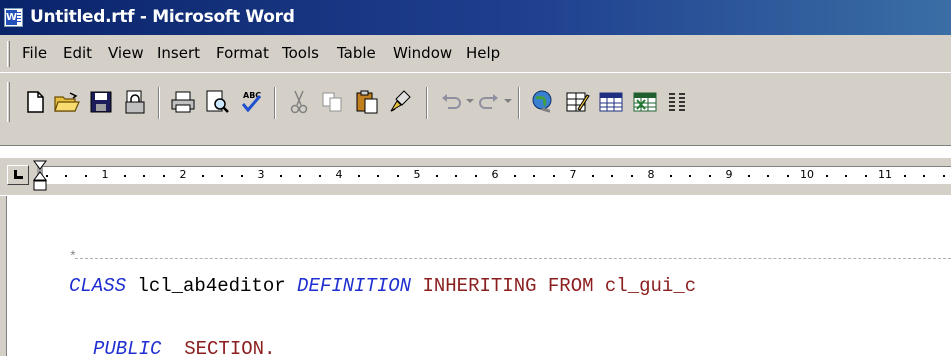 This screenshot has height=360, width=951. Describe the element at coordinates (554, 286) in the screenshot. I see `inheriting-from-clause: INHERITING FROM cl_gui_c` at that location.